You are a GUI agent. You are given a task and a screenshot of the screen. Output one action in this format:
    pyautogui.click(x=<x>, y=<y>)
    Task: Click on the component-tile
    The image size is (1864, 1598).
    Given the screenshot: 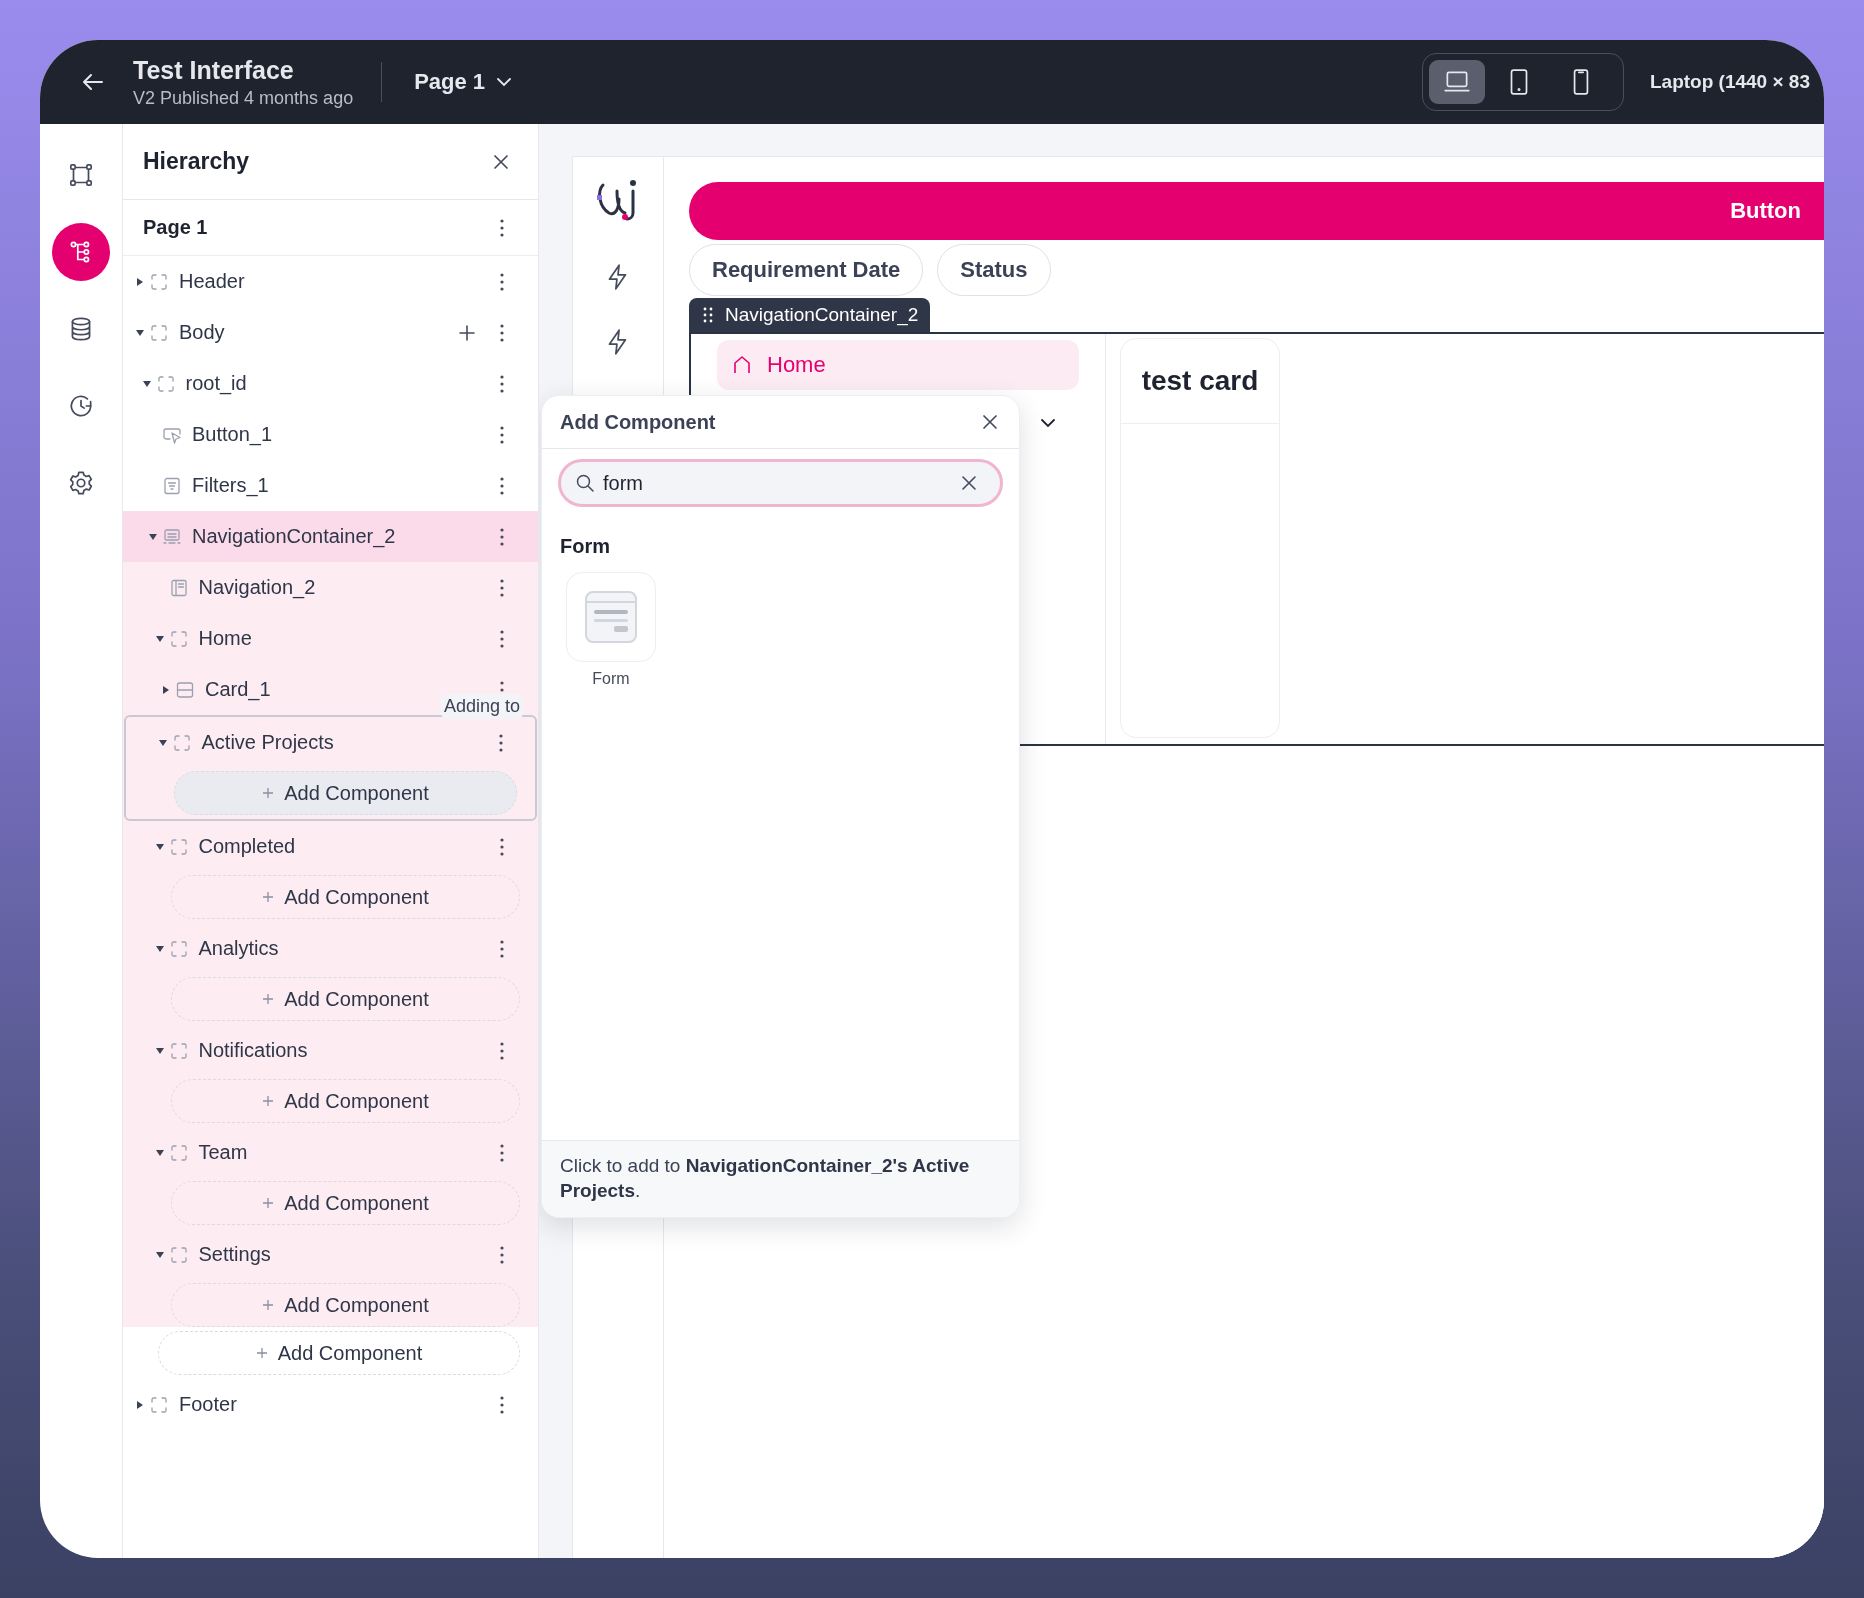 What is the action you would take?
    pyautogui.click(x=611, y=617)
    